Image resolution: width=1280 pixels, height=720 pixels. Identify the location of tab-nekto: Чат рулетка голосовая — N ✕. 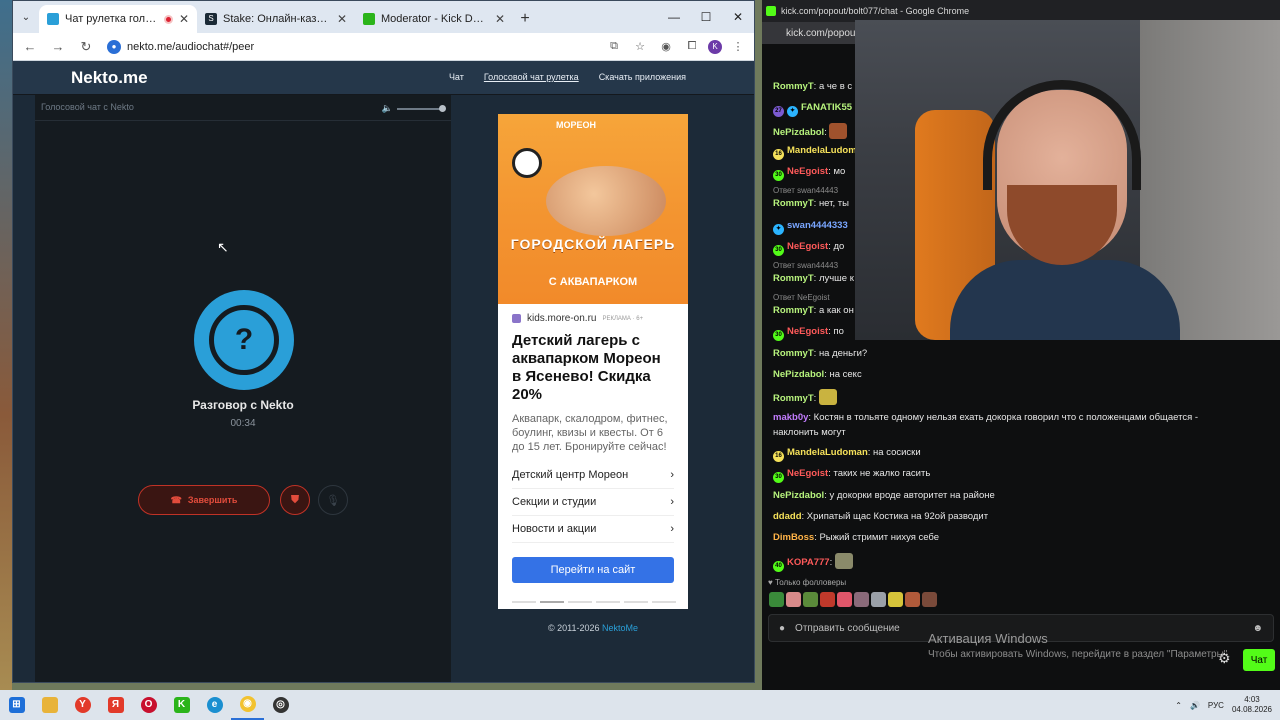
(118, 19).